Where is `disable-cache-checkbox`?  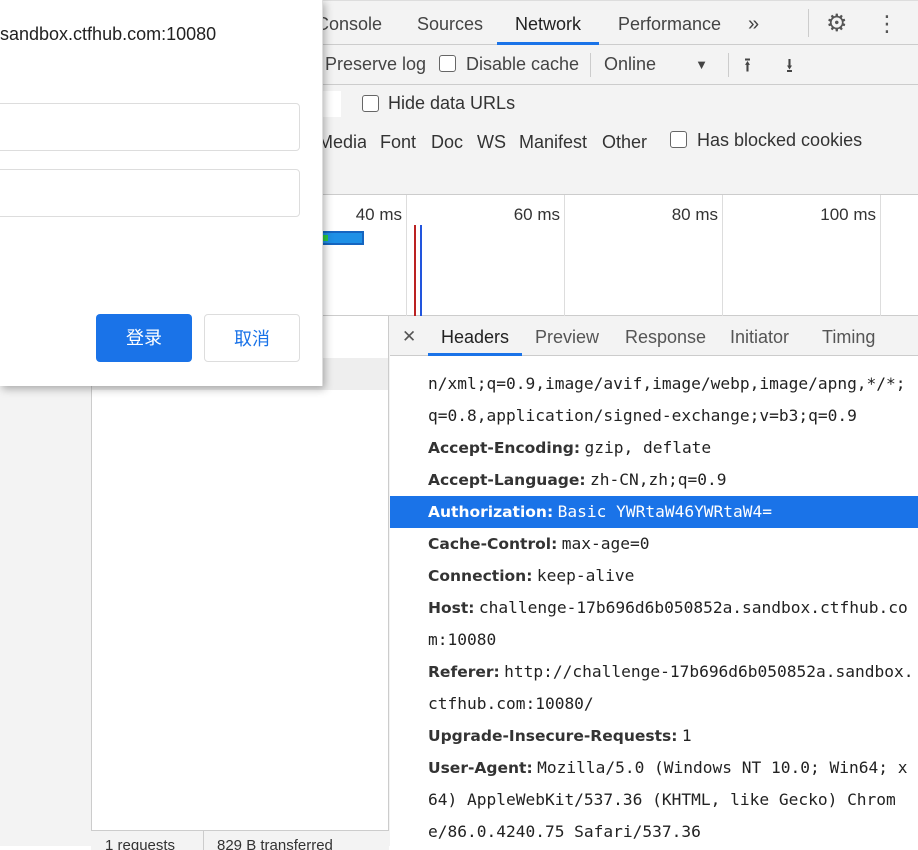 disable-cache-checkbox is located at coordinates (447, 63).